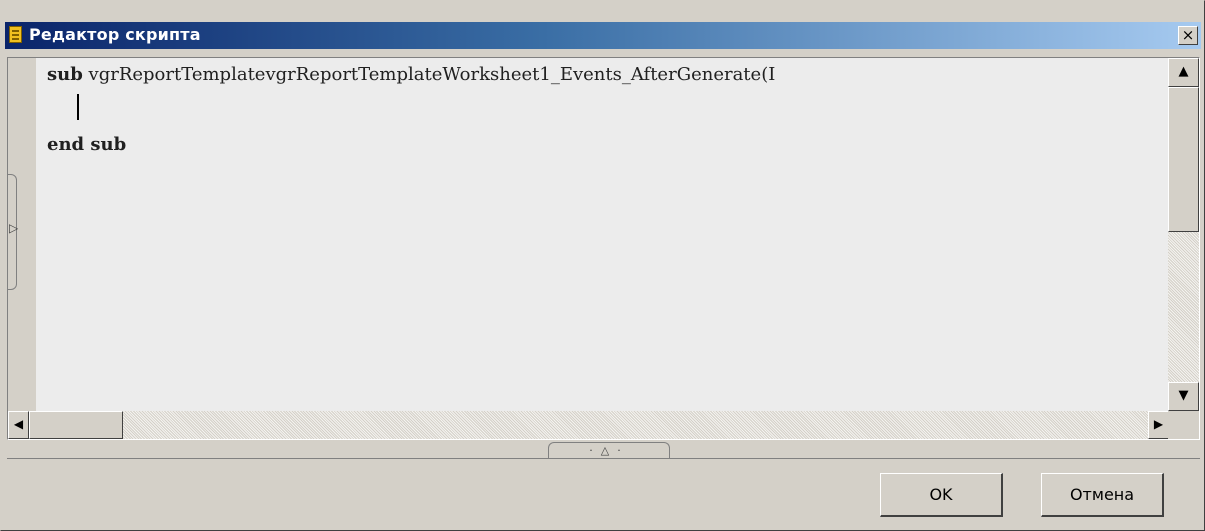  What do you see at coordinates (1102, 495) in the screenshot?
I see `cancel-button: Отмена` at bounding box center [1102, 495].